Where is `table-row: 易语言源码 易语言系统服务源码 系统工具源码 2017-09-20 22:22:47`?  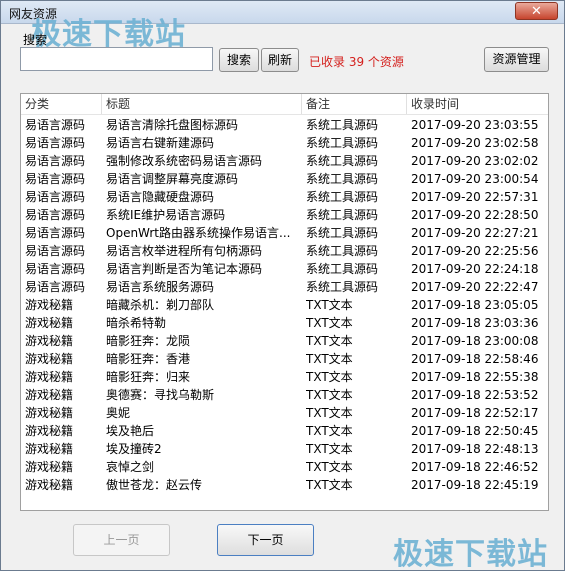 table-row: 易语言源码 易语言系统服务源码 系统工具源码 2017-09-20 22:22:47 is located at coordinates (284, 287).